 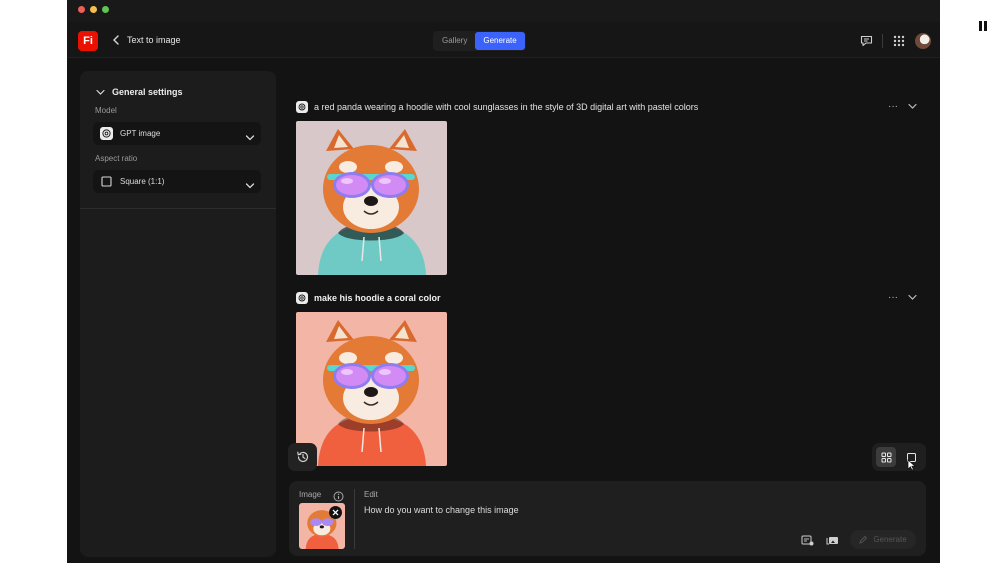 What do you see at coordinates (911, 465) in the screenshot?
I see `cursor-icon` at bounding box center [911, 465].